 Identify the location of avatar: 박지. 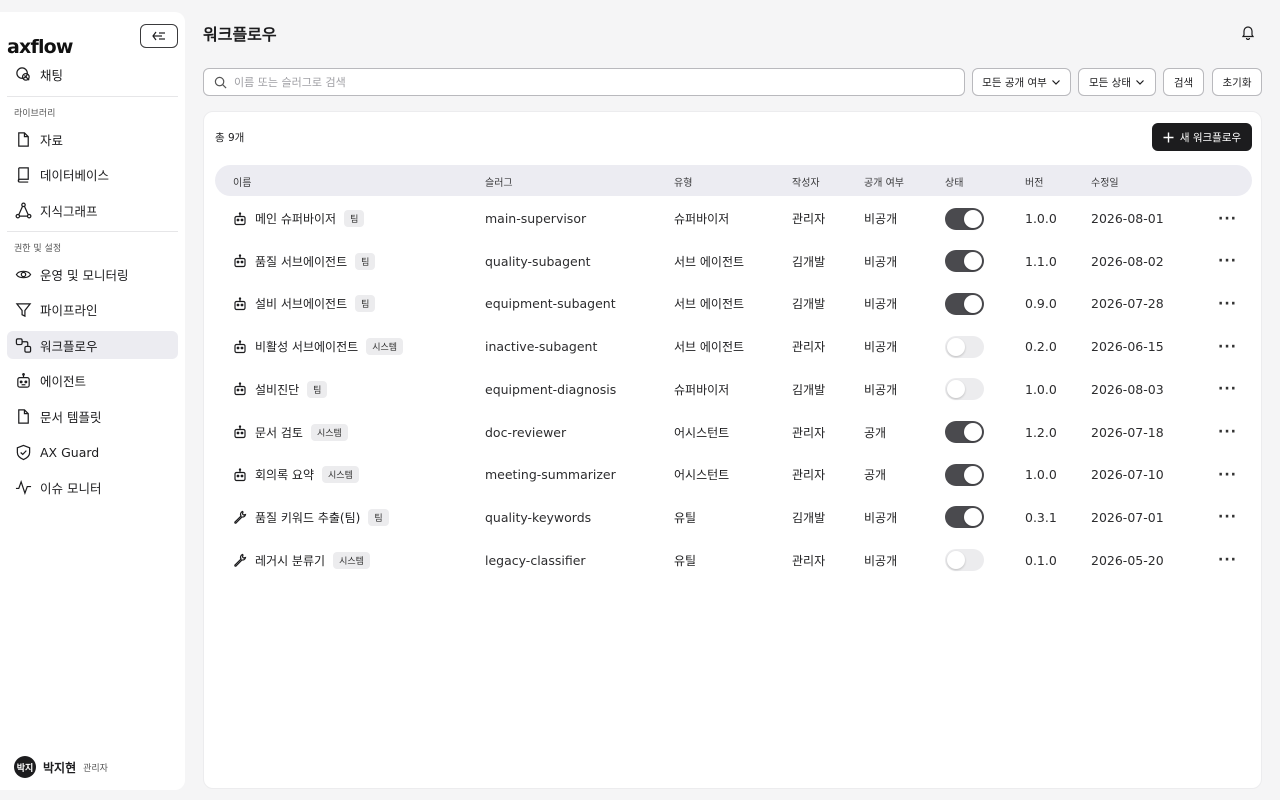
(25, 767).